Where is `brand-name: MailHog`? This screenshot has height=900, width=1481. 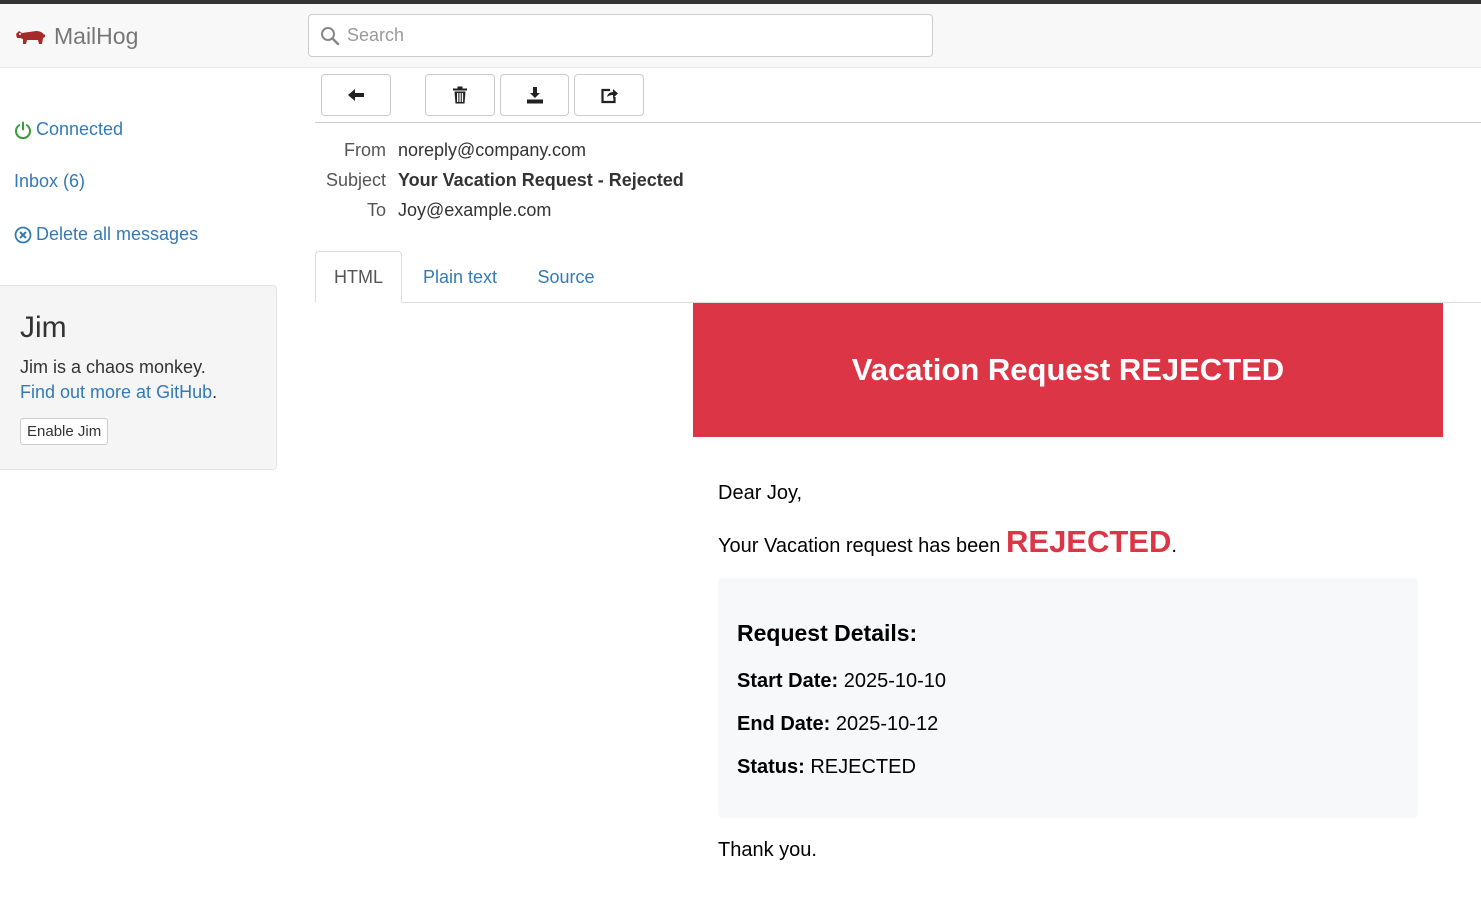
brand-name: MailHog is located at coordinates (96, 35).